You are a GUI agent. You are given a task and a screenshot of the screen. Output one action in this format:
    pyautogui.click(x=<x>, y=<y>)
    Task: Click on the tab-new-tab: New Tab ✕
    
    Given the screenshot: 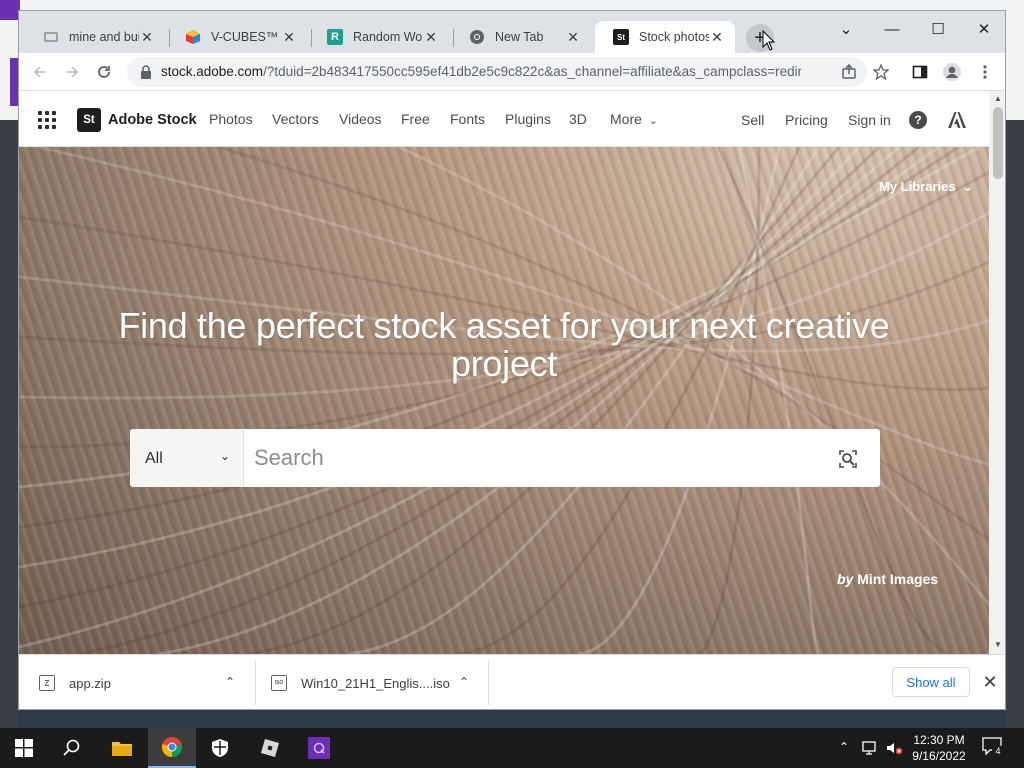 What is the action you would take?
    pyautogui.click(x=521, y=37)
    